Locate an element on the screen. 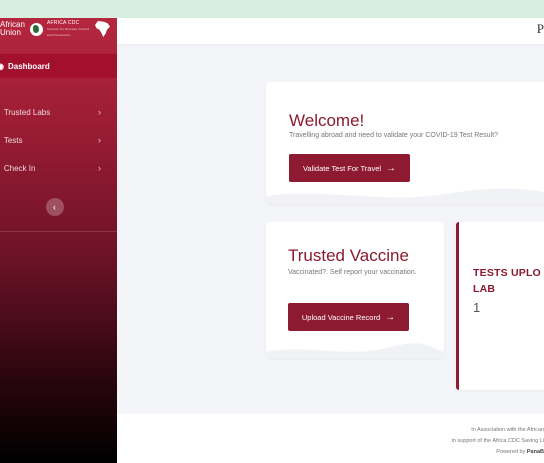  sidebar-item-tests: ◦ Tests › is located at coordinates (58, 140).